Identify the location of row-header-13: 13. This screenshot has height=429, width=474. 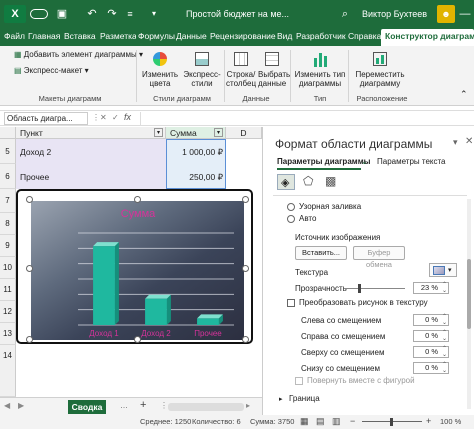
(8, 334).